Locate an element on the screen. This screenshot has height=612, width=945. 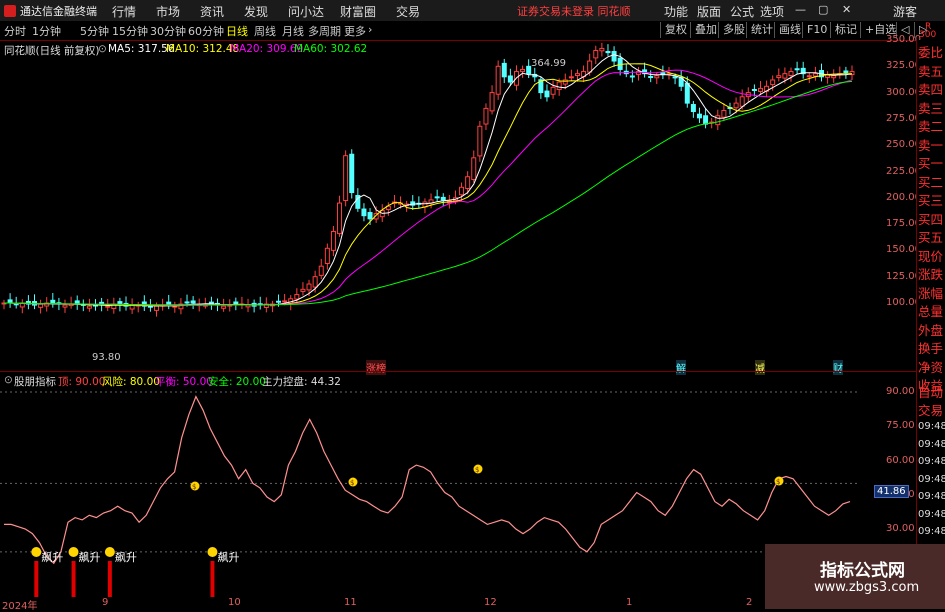
period-60min: 60分钟 is located at coordinates (206, 31).